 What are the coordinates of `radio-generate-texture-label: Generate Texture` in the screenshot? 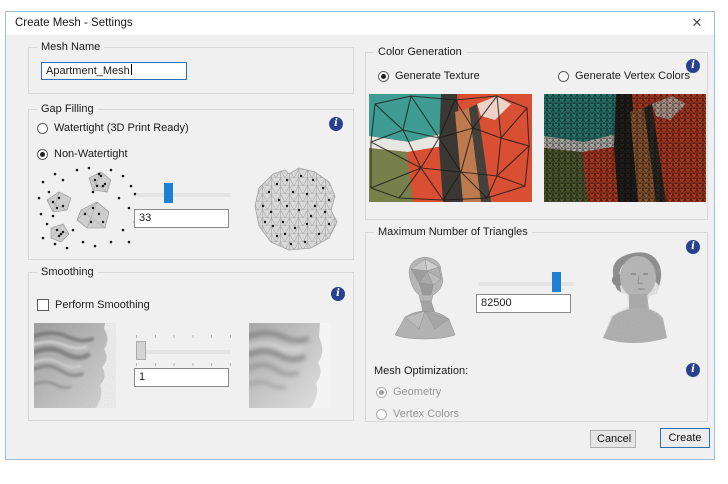 It's located at (437, 76).